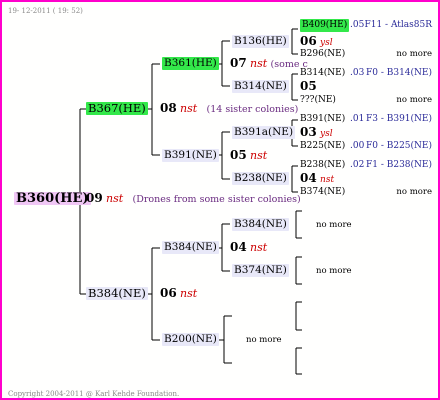 Image resolution: width=440 pixels, height=400 pixels. I want to click on gen4-4-ref: F3 - B391(NE), so click(399, 119).